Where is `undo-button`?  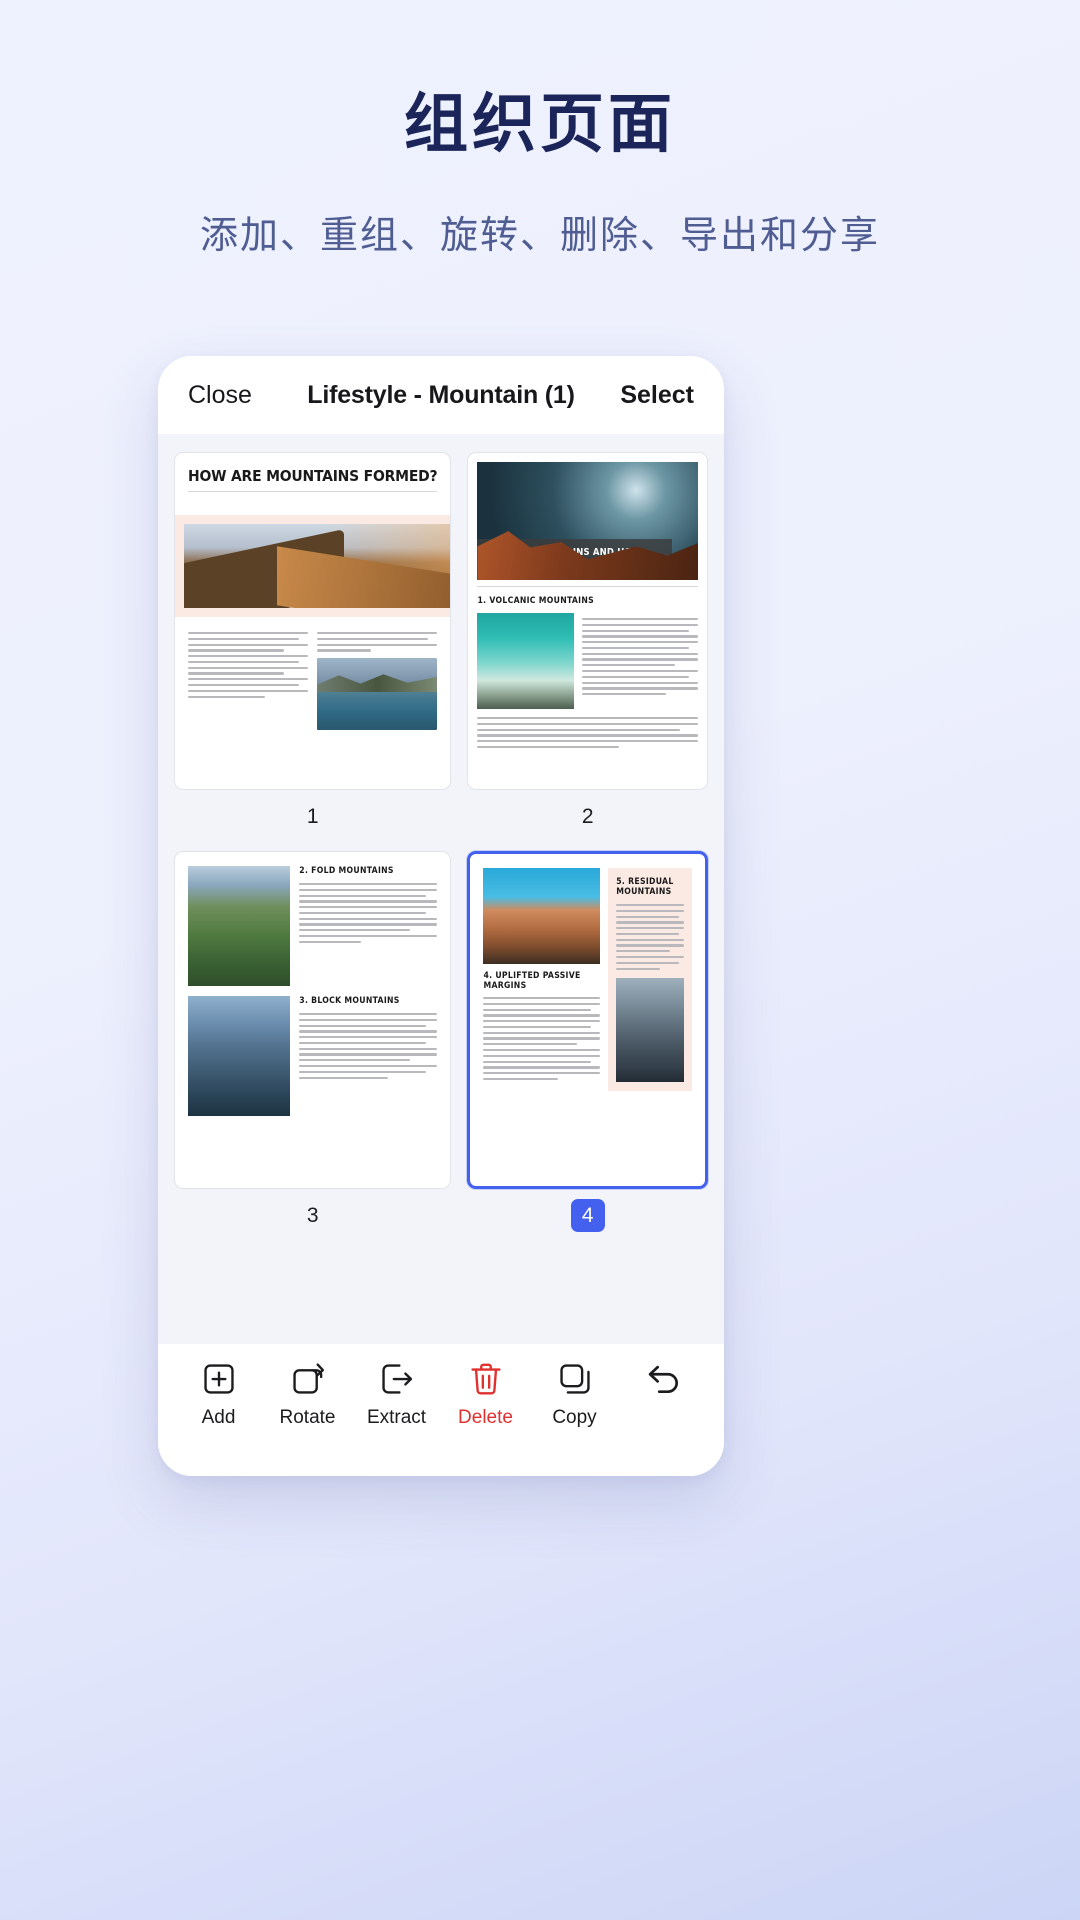 undo-button is located at coordinates (664, 1384).